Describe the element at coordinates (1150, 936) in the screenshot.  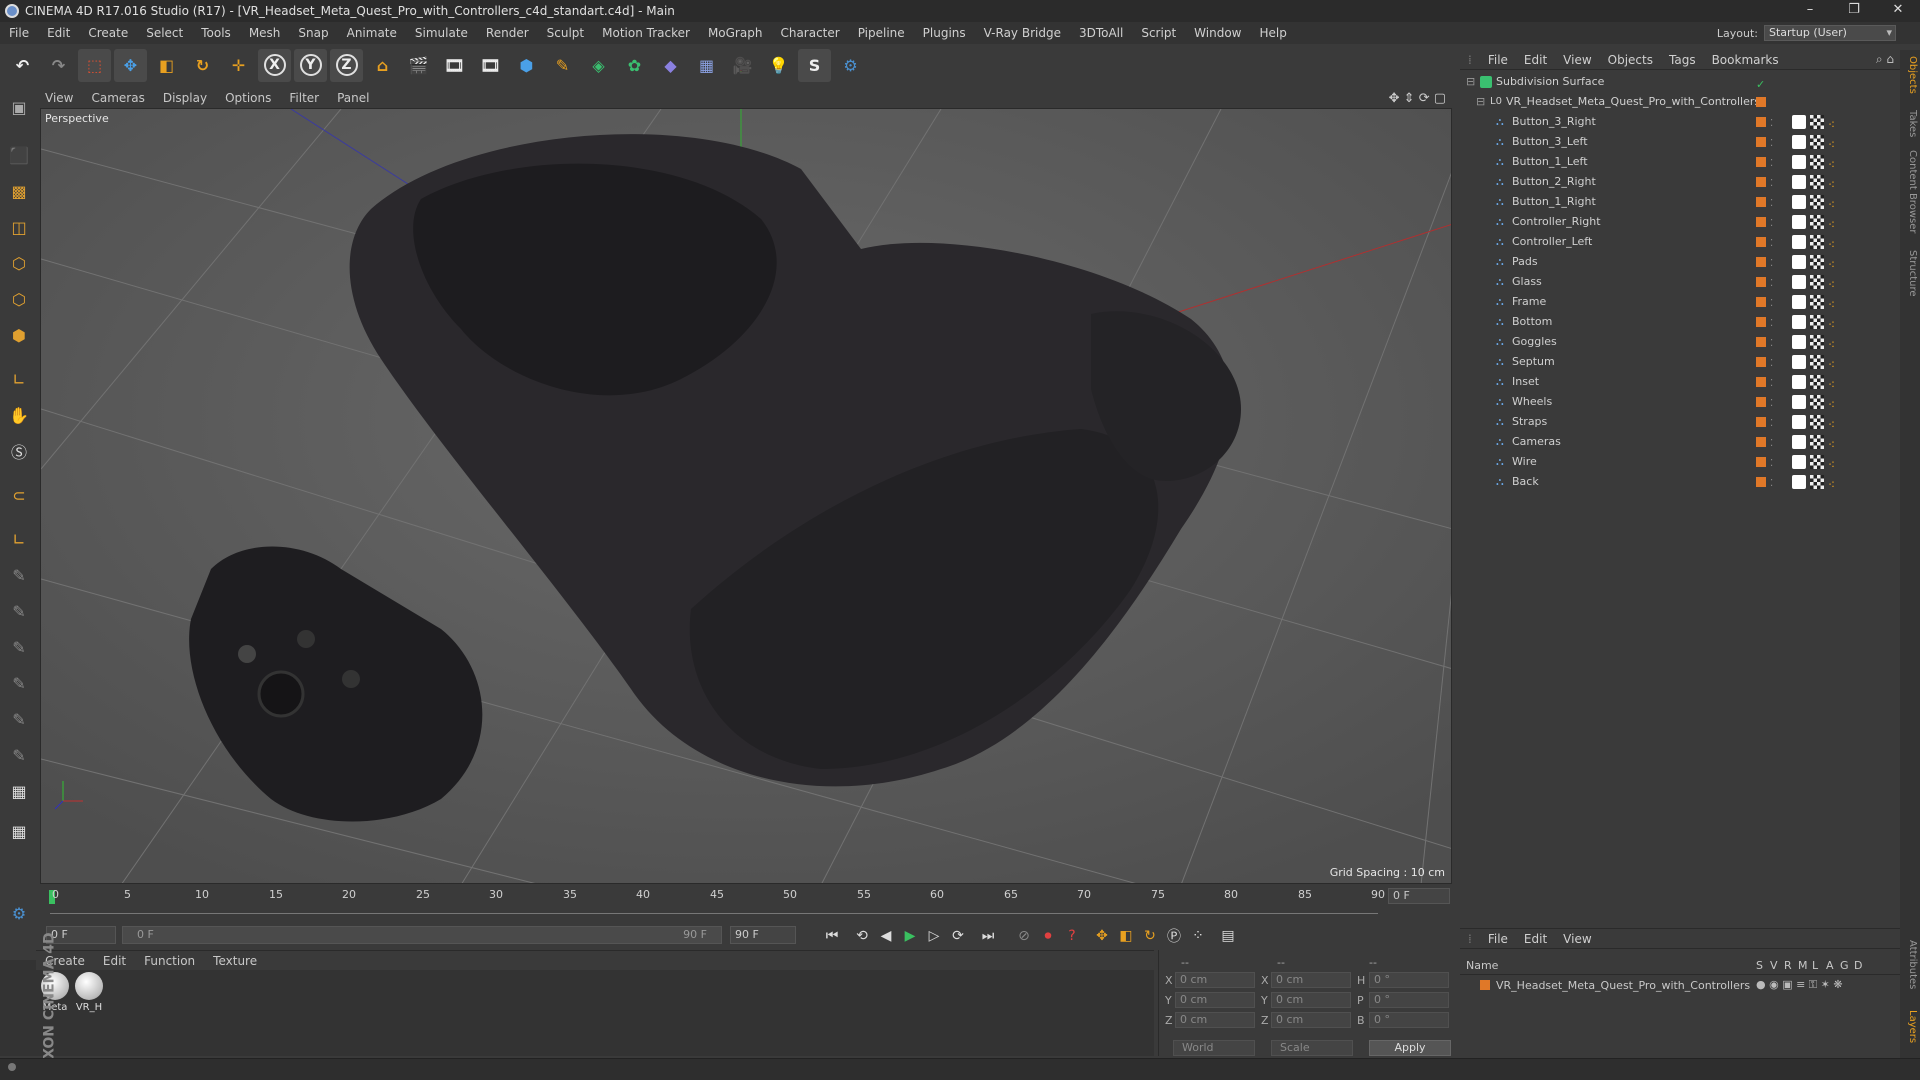
I see `rotation-key-icon: ↻` at that location.